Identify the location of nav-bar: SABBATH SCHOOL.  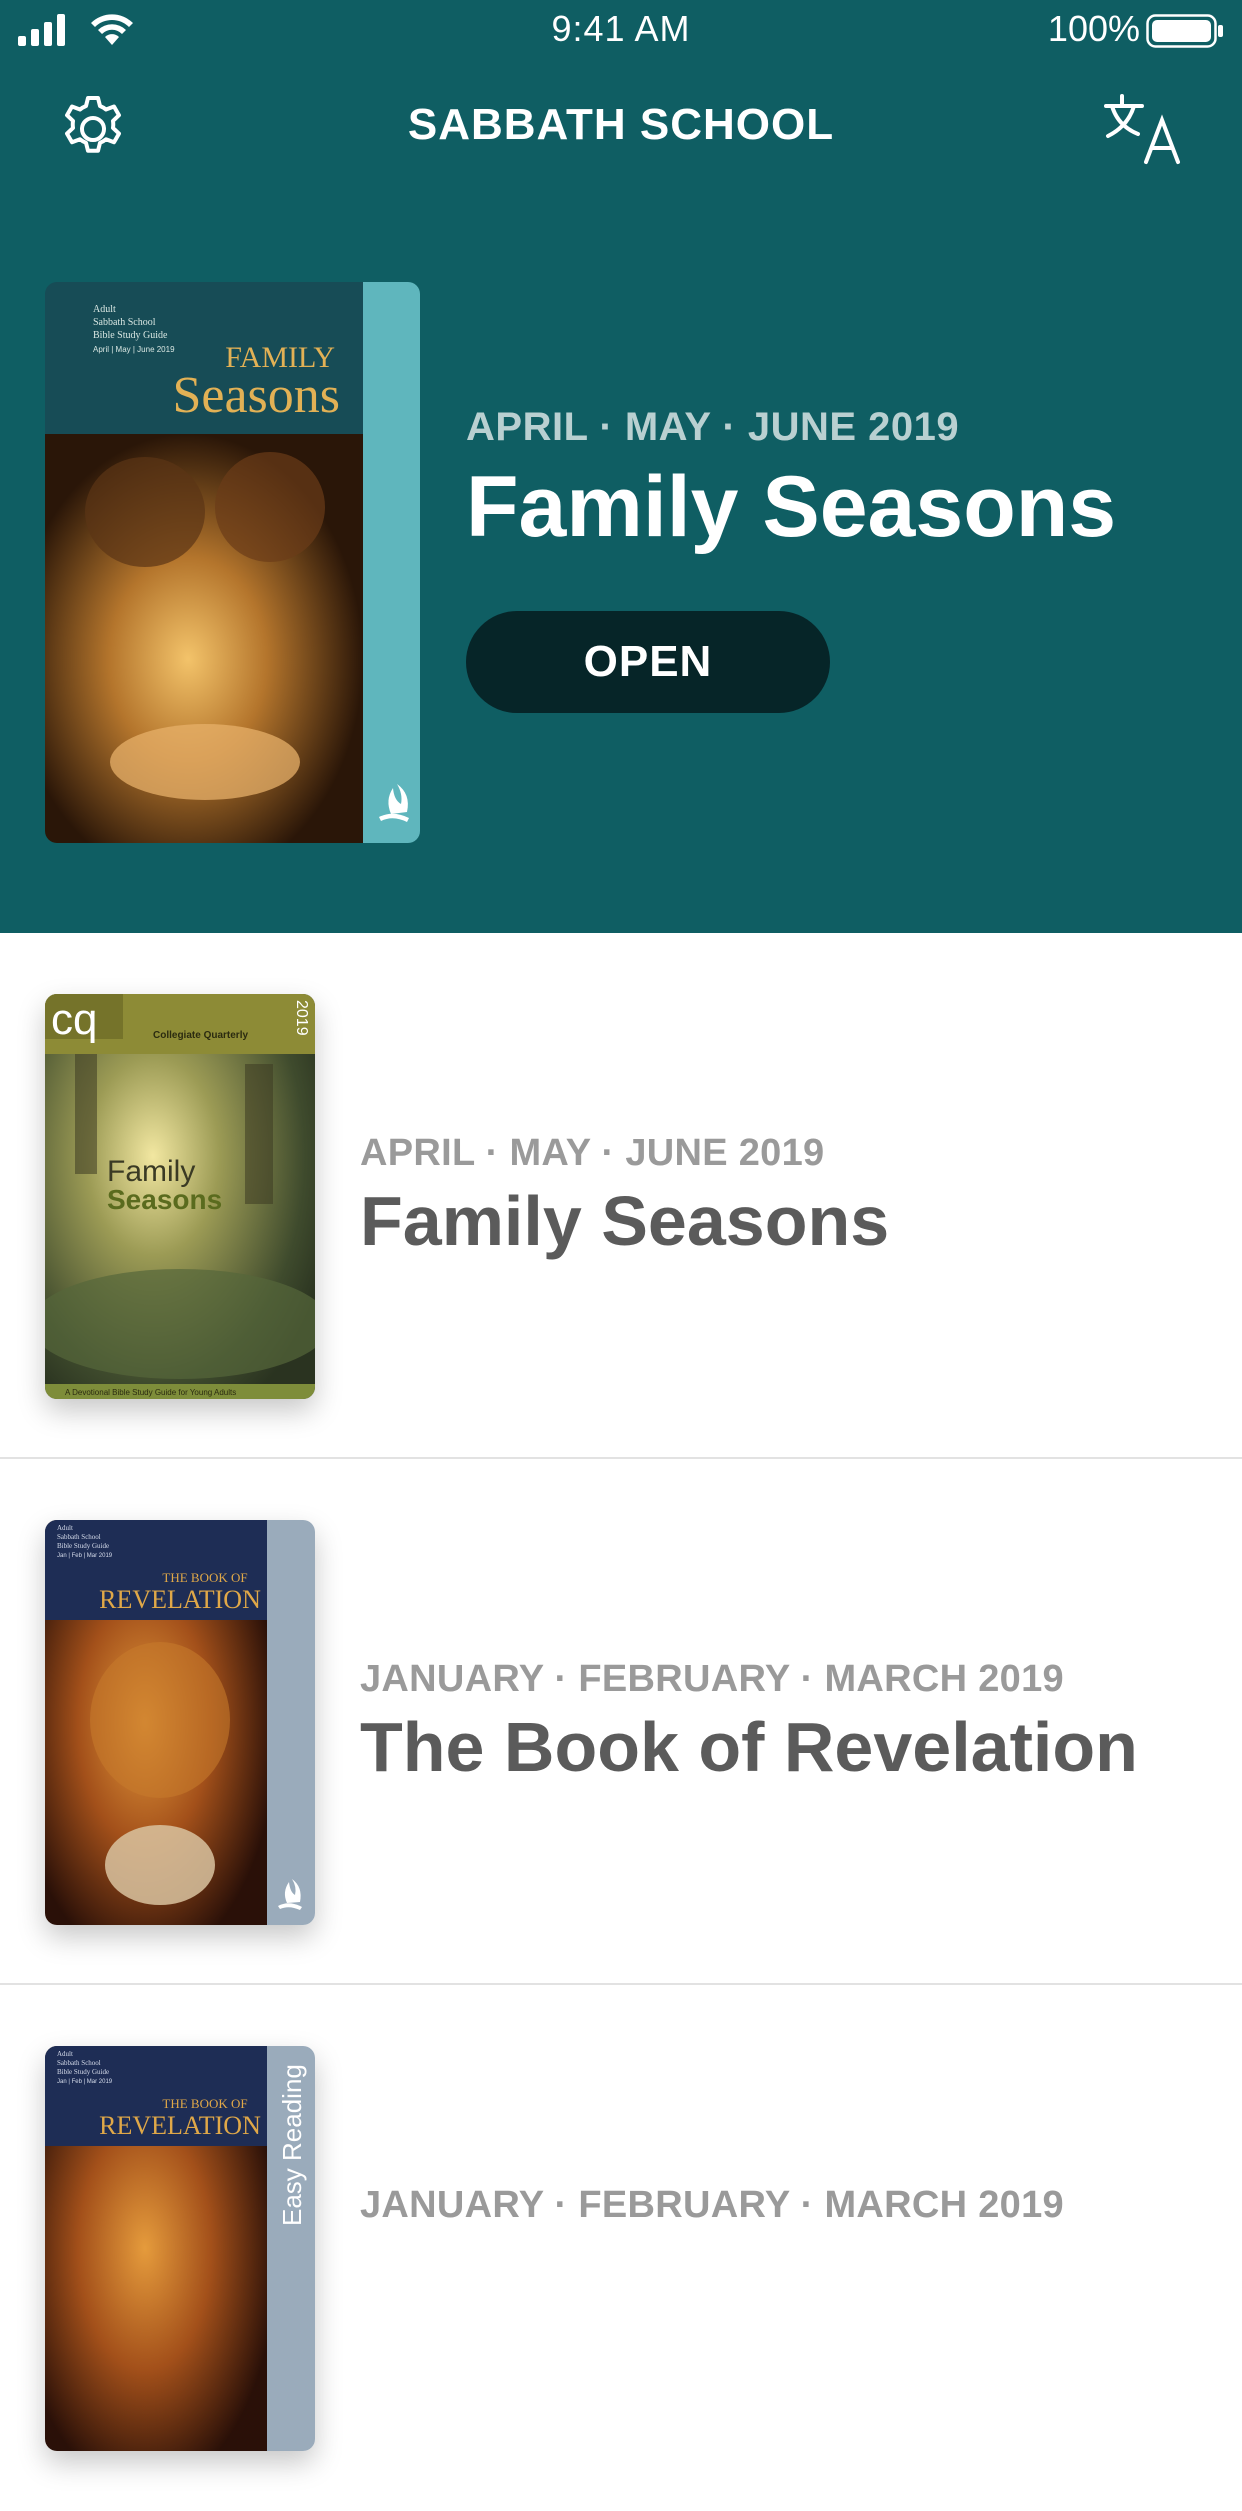
(621, 127).